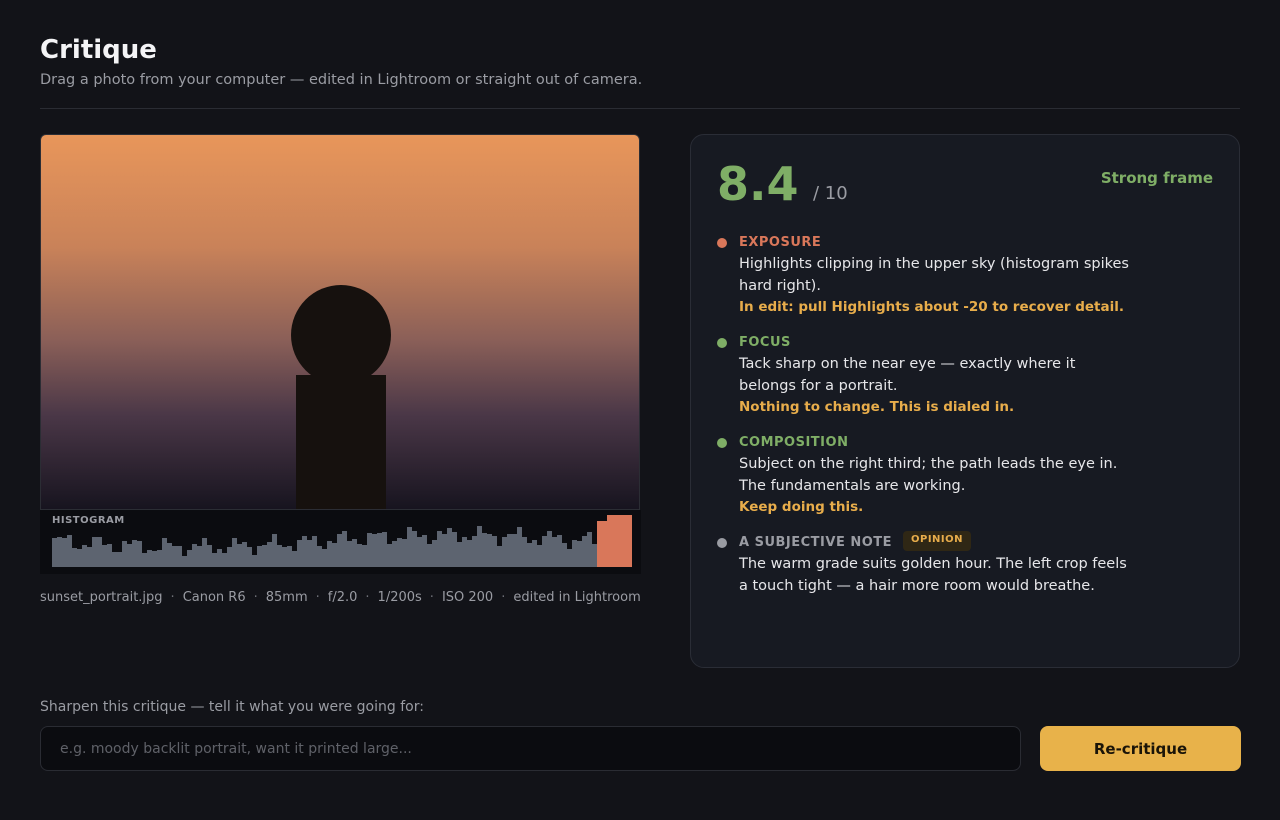 The width and height of the screenshot is (1280, 820). Describe the element at coordinates (780, 242) in the screenshot. I see `item-heading: EXPOSURE` at that location.